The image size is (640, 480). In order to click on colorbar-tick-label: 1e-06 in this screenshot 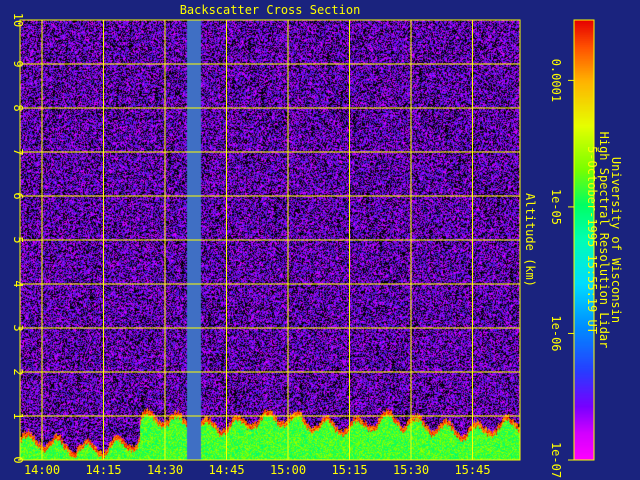, I will do `click(556, 333)`.